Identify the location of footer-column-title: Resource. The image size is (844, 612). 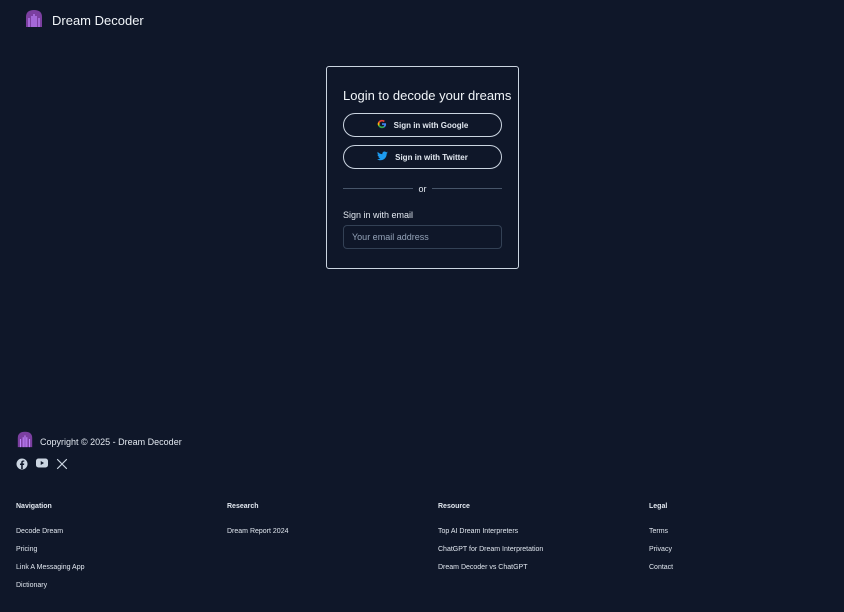
(454, 506).